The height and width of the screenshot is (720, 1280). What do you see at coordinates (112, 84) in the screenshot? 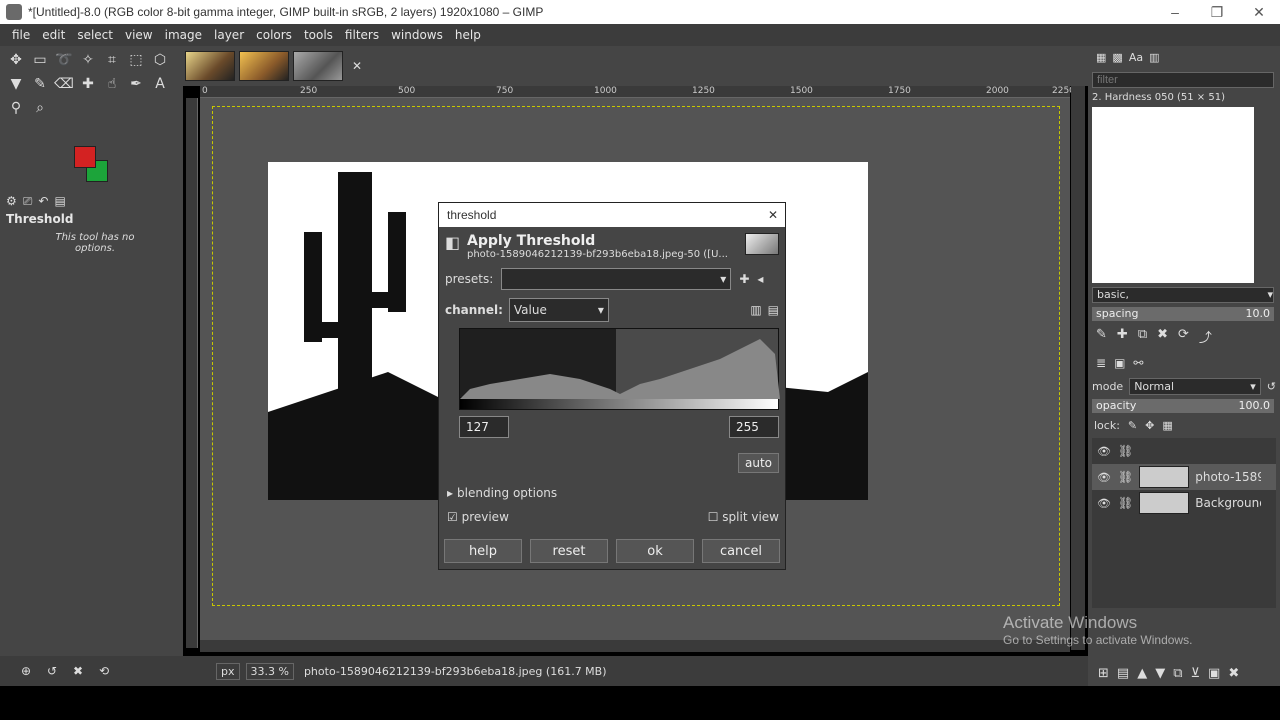
I see `smudge-icon: ☝` at bounding box center [112, 84].